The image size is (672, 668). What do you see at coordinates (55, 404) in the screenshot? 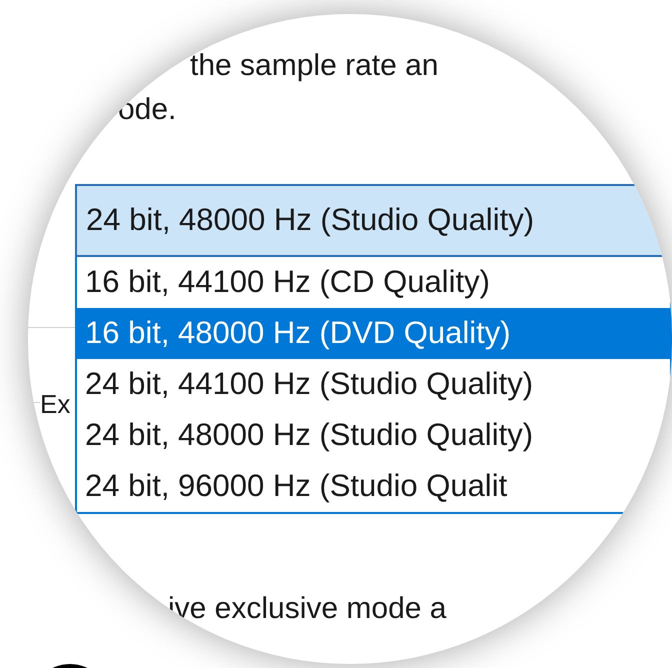
I see `group-label: Ex` at bounding box center [55, 404].